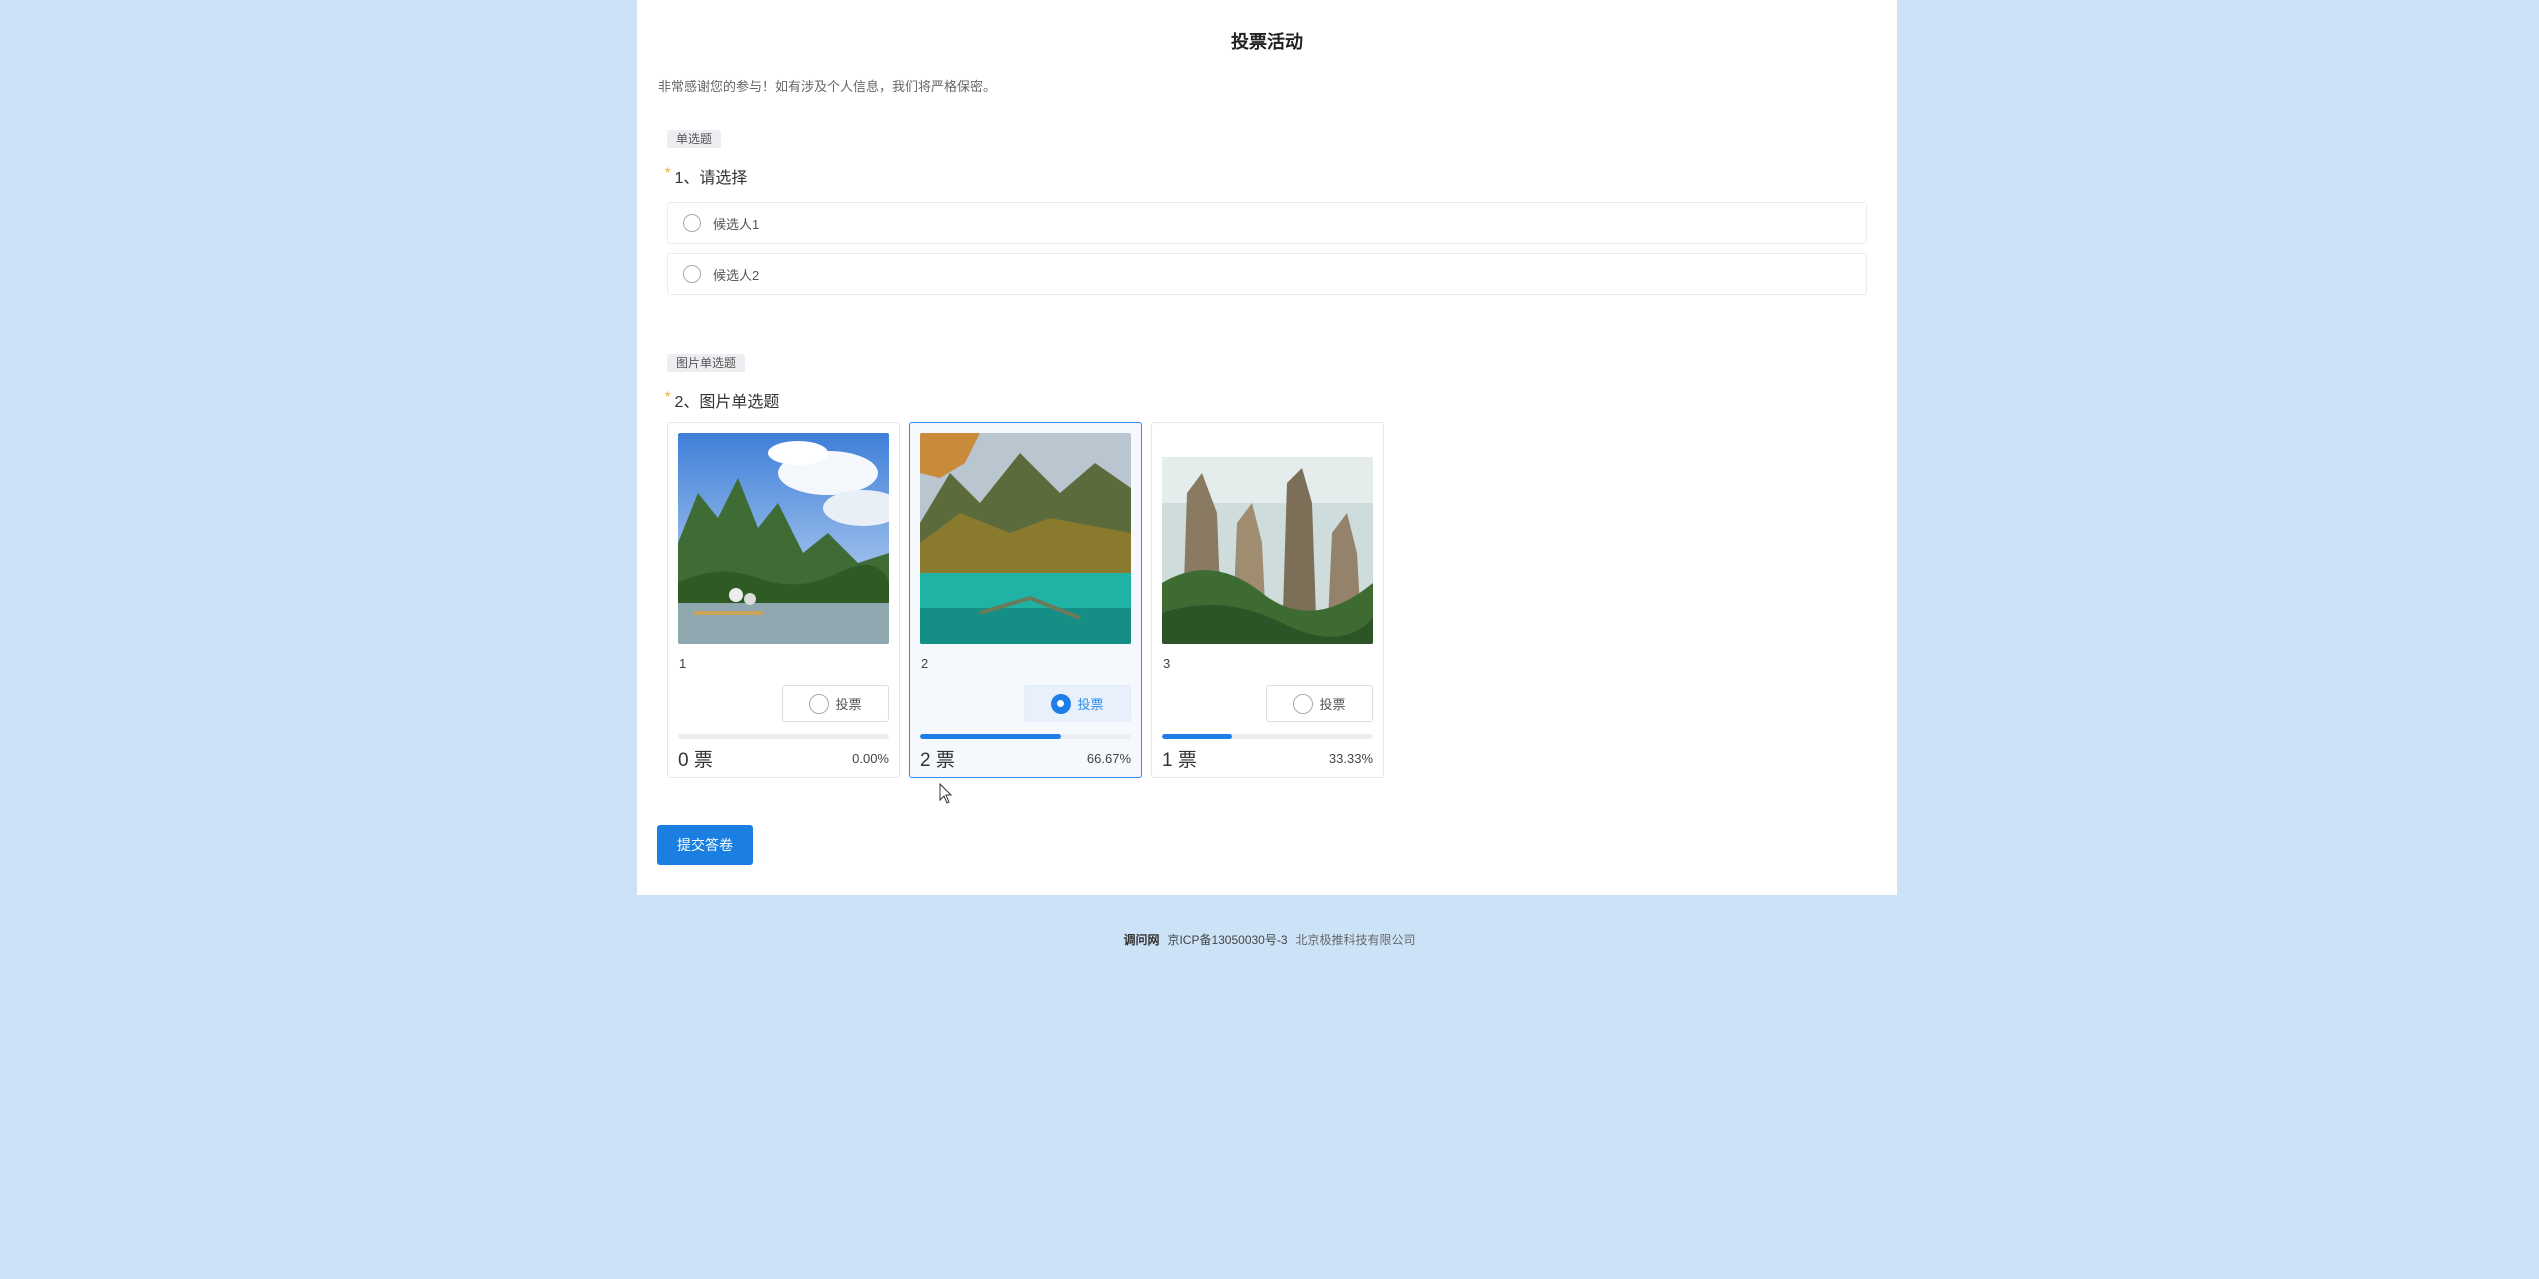  I want to click on vote-count: 1 票, so click(1179, 760).